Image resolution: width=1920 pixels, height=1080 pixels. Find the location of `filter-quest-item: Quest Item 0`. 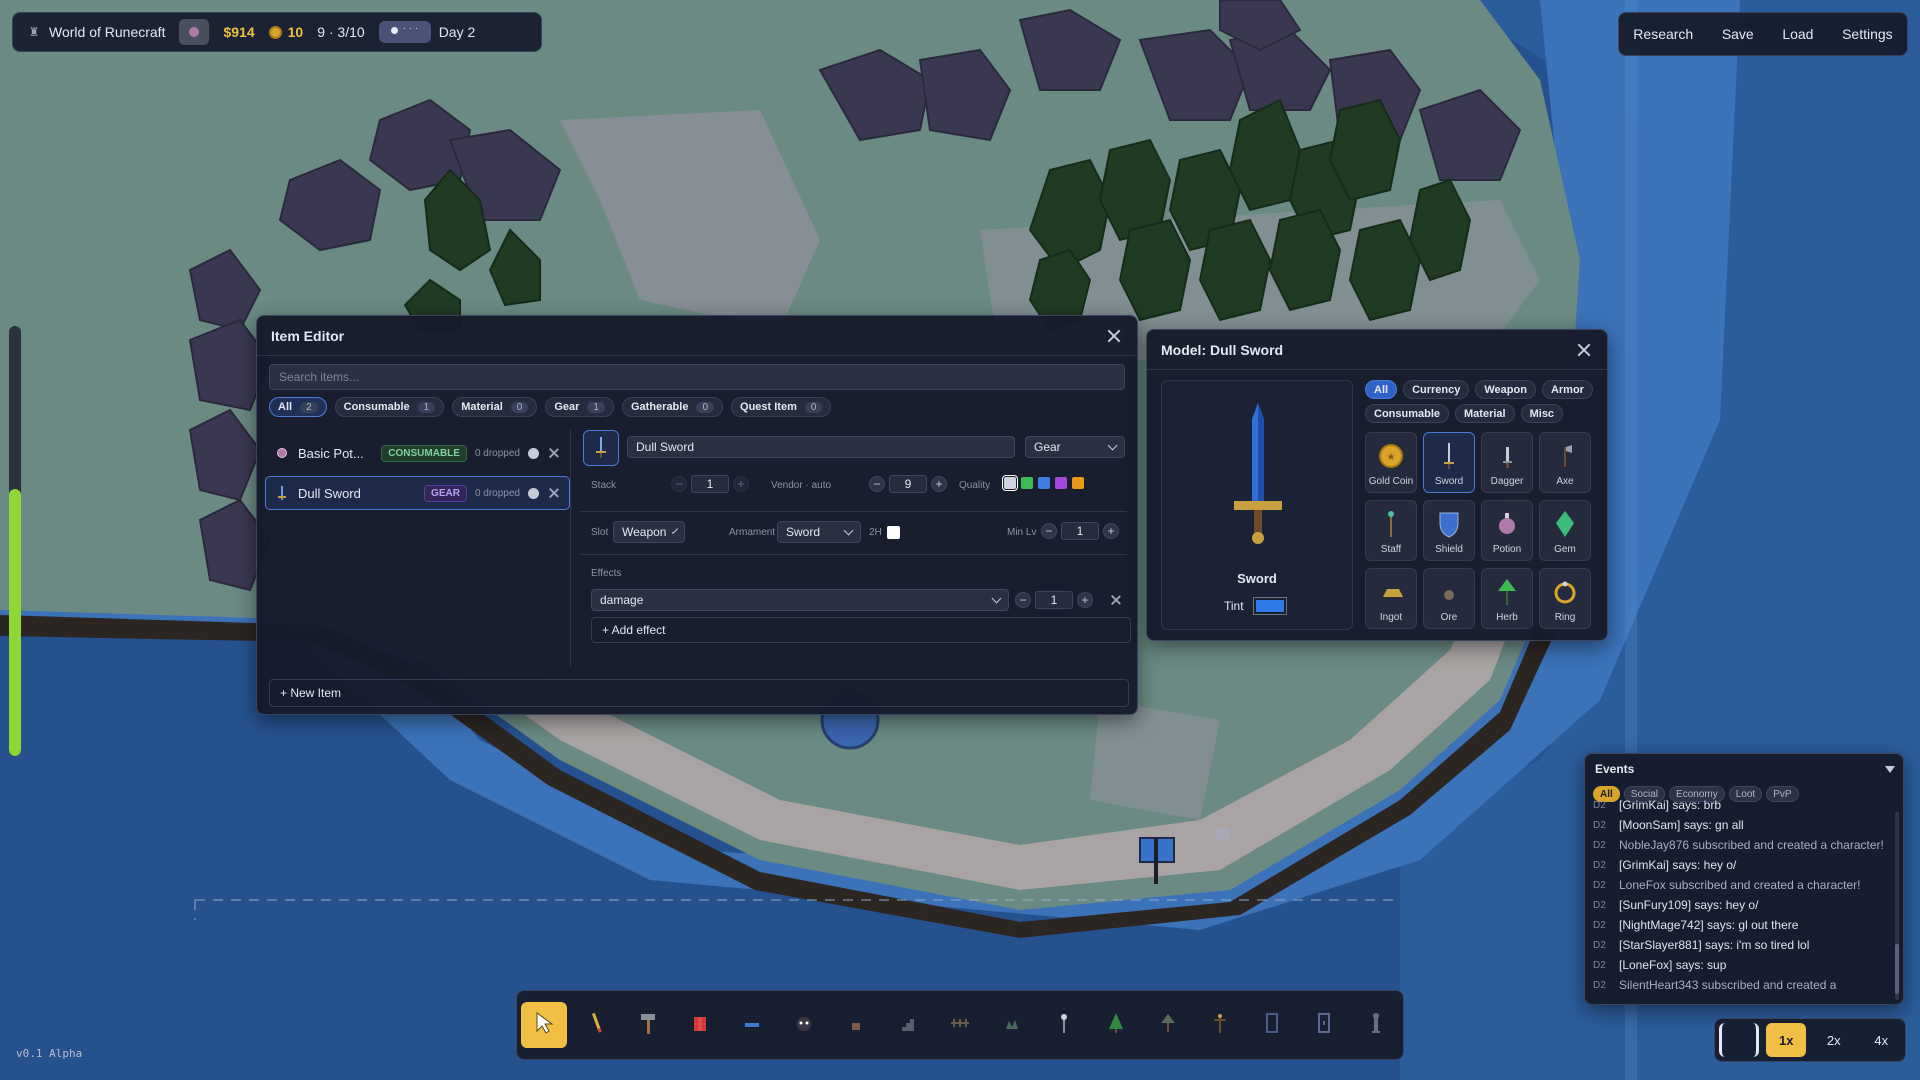

filter-quest-item: Quest Item 0 is located at coordinates (781, 407).